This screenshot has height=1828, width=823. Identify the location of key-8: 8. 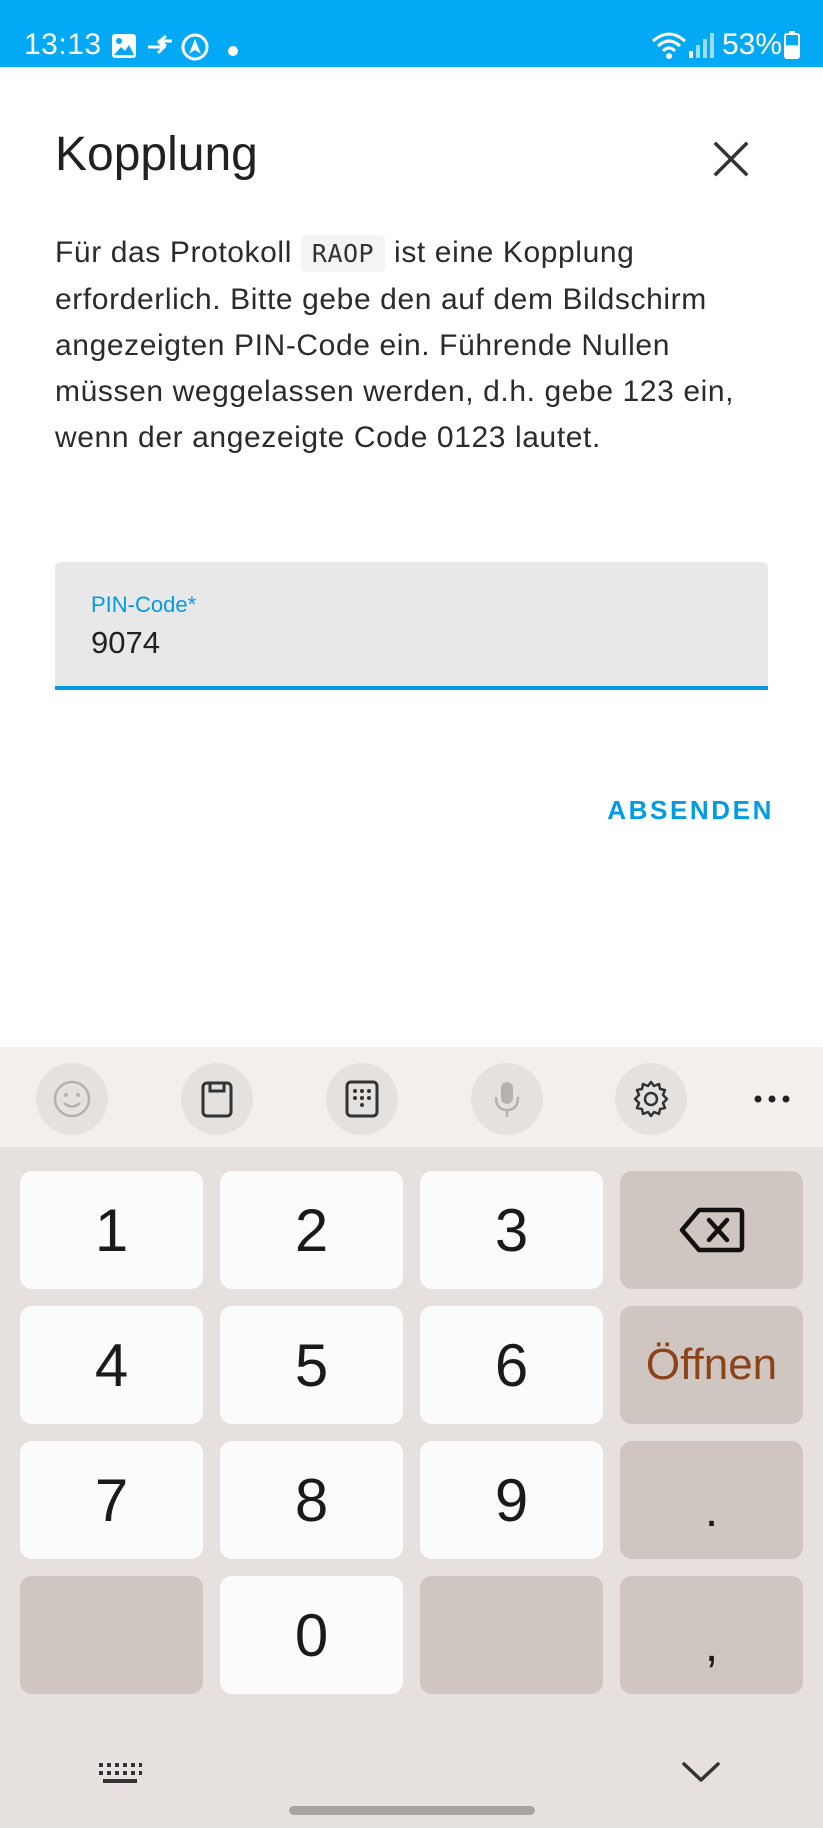
(311, 1500).